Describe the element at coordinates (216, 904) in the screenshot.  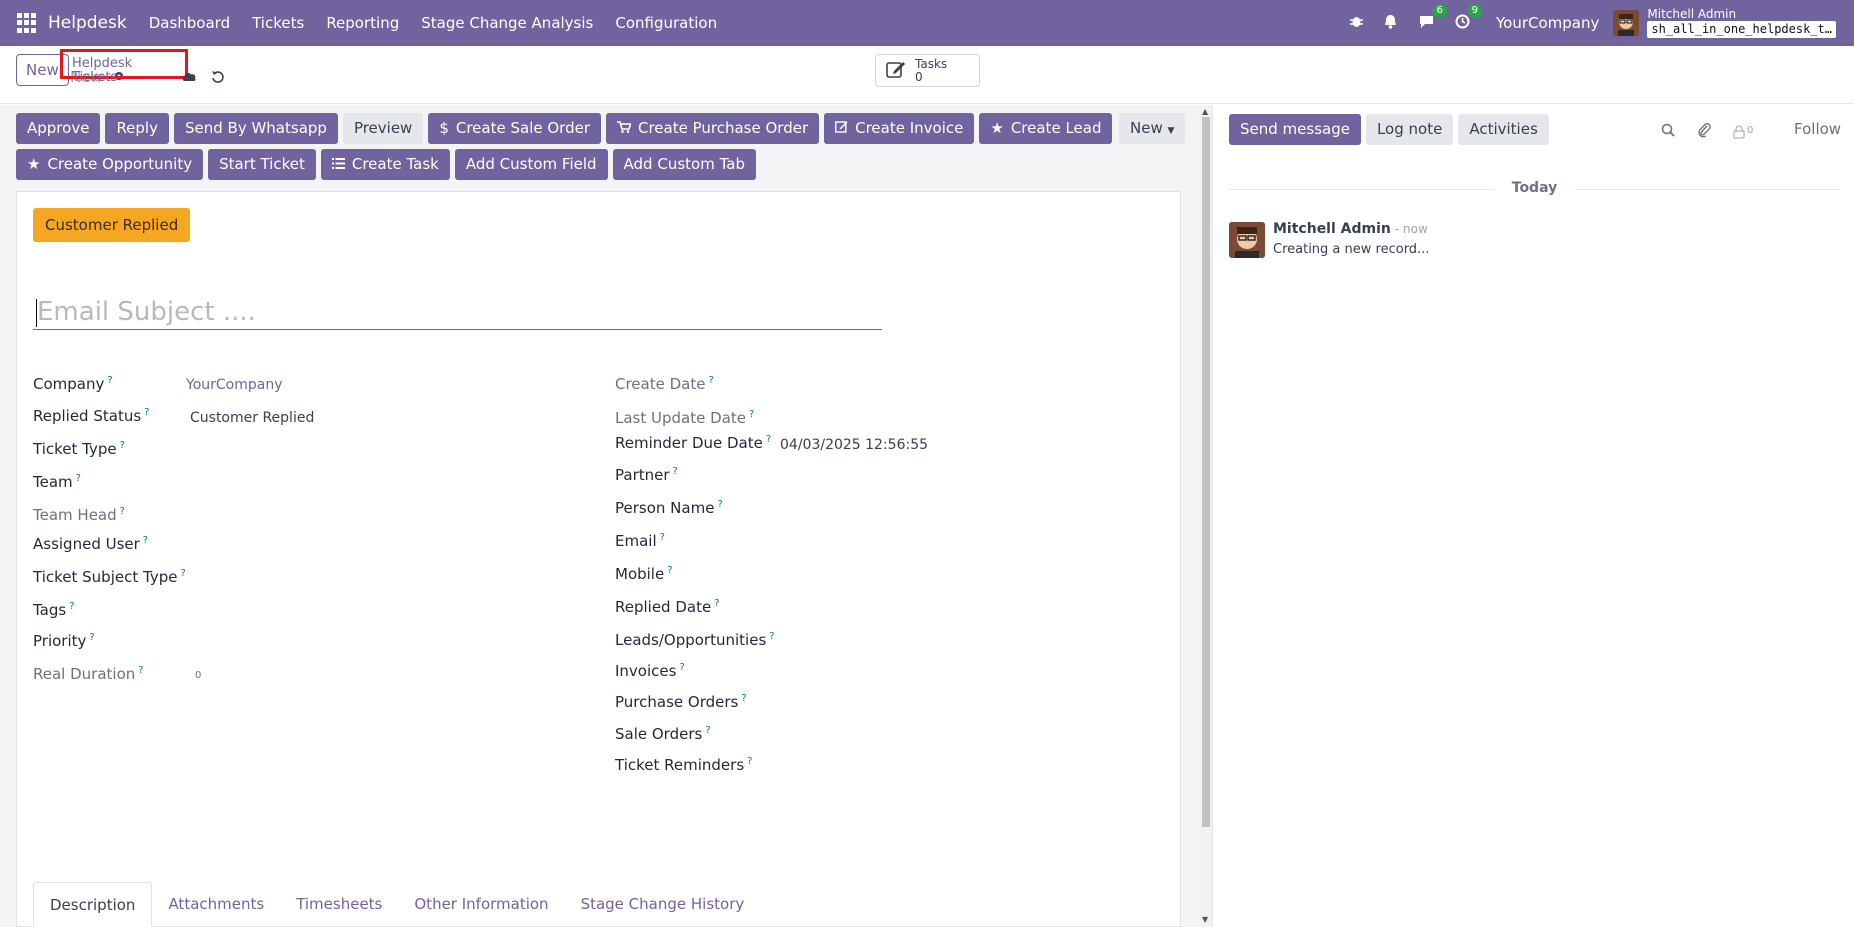
I see `tab-attachments: Attachments` at that location.